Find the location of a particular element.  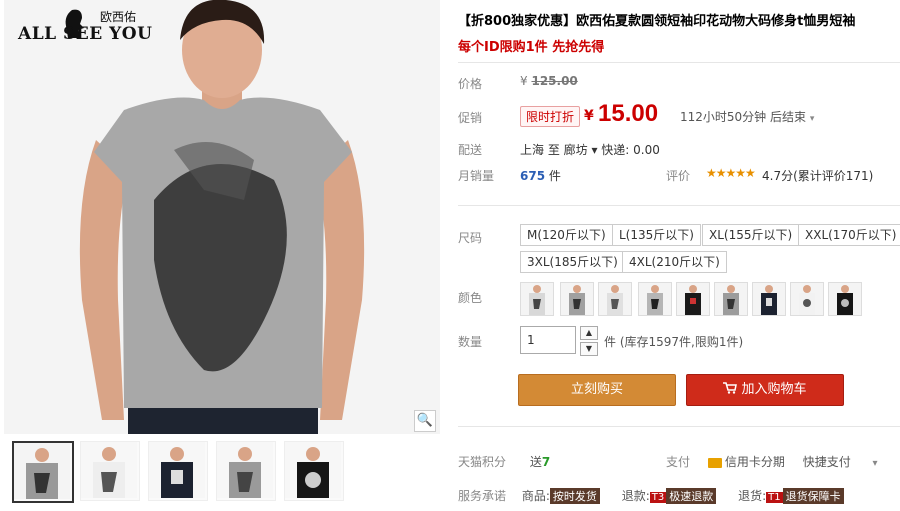

payment-row: 支付 信用卡分期 快捷支付 ▾ is located at coordinates (772, 461).